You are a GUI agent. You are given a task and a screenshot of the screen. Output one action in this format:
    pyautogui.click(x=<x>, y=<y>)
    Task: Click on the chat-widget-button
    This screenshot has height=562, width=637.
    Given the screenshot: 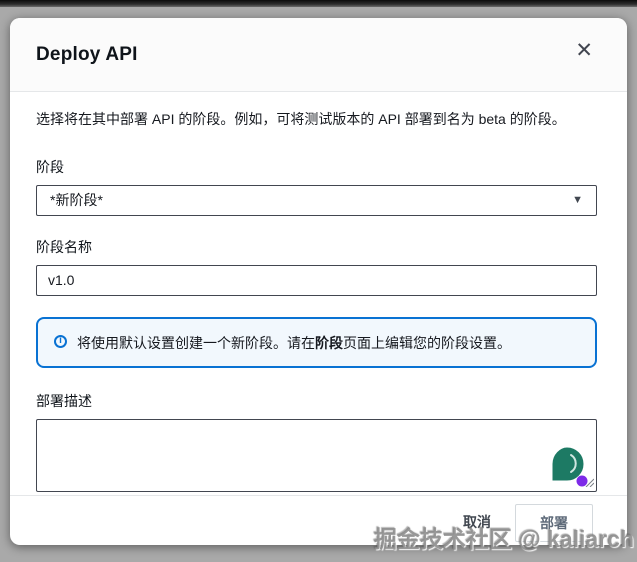 What is the action you would take?
    pyautogui.click(x=567, y=465)
    